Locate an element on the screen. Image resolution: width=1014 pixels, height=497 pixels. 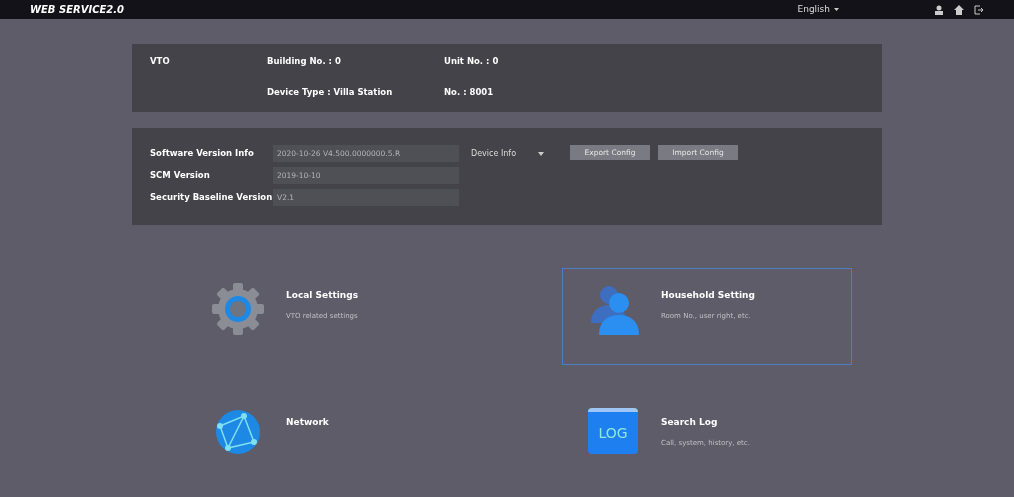
device-info-dropdown: Device Info is located at coordinates (514, 153).